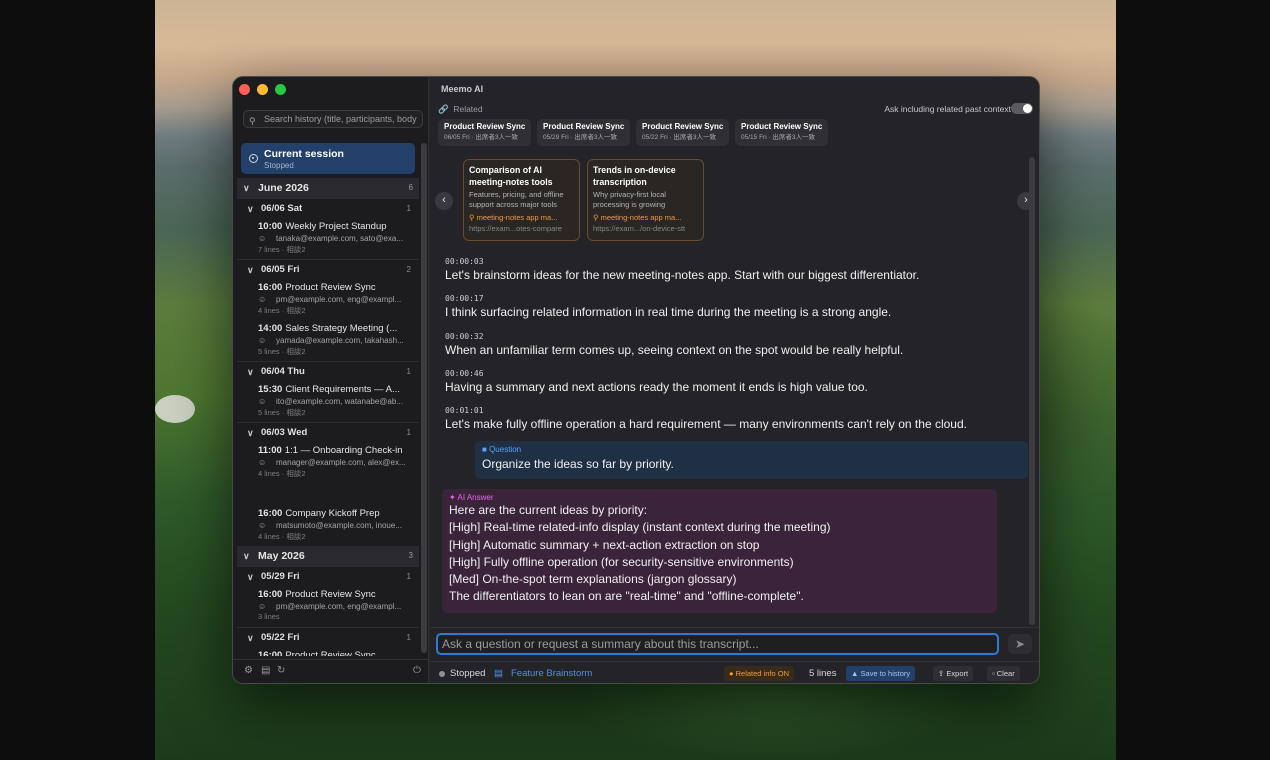 This screenshot has height=760, width=1270. Describe the element at coordinates (328, 371) in the screenshot. I see `day-header: ∨ 06/04 Thu 1` at that location.